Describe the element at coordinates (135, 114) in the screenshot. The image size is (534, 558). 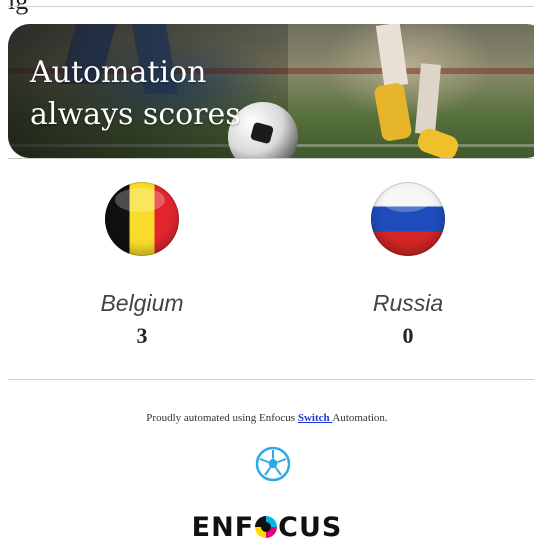
I see `banner-line-2: always scores` at that location.